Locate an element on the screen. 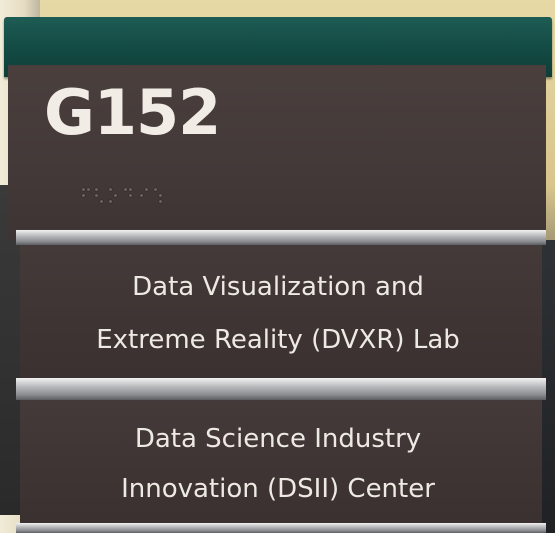 This screenshot has width=555, height=533. lab-name-line-2: Extreme Reality (DVXR) Lab is located at coordinates (278, 340).